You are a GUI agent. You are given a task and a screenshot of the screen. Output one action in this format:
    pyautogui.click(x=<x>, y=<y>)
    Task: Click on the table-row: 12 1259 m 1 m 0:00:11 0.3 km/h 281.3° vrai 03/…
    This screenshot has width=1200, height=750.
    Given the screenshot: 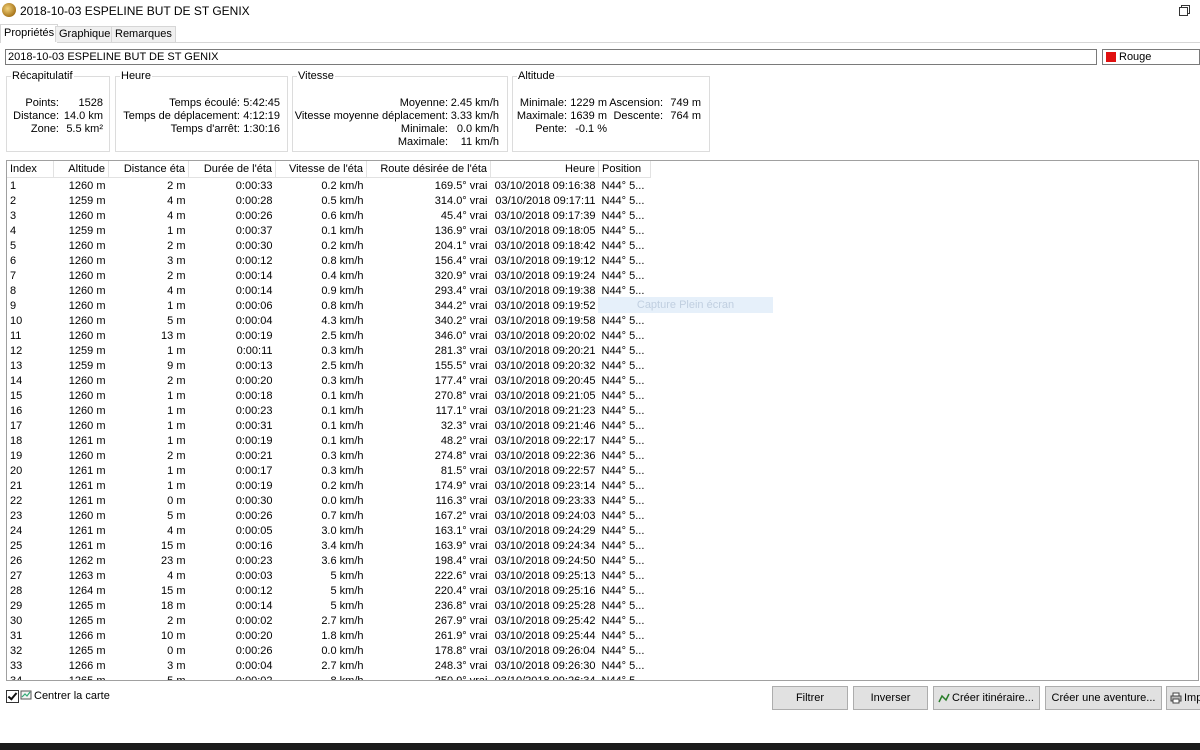 What is the action you would take?
    pyautogui.click(x=329, y=350)
    